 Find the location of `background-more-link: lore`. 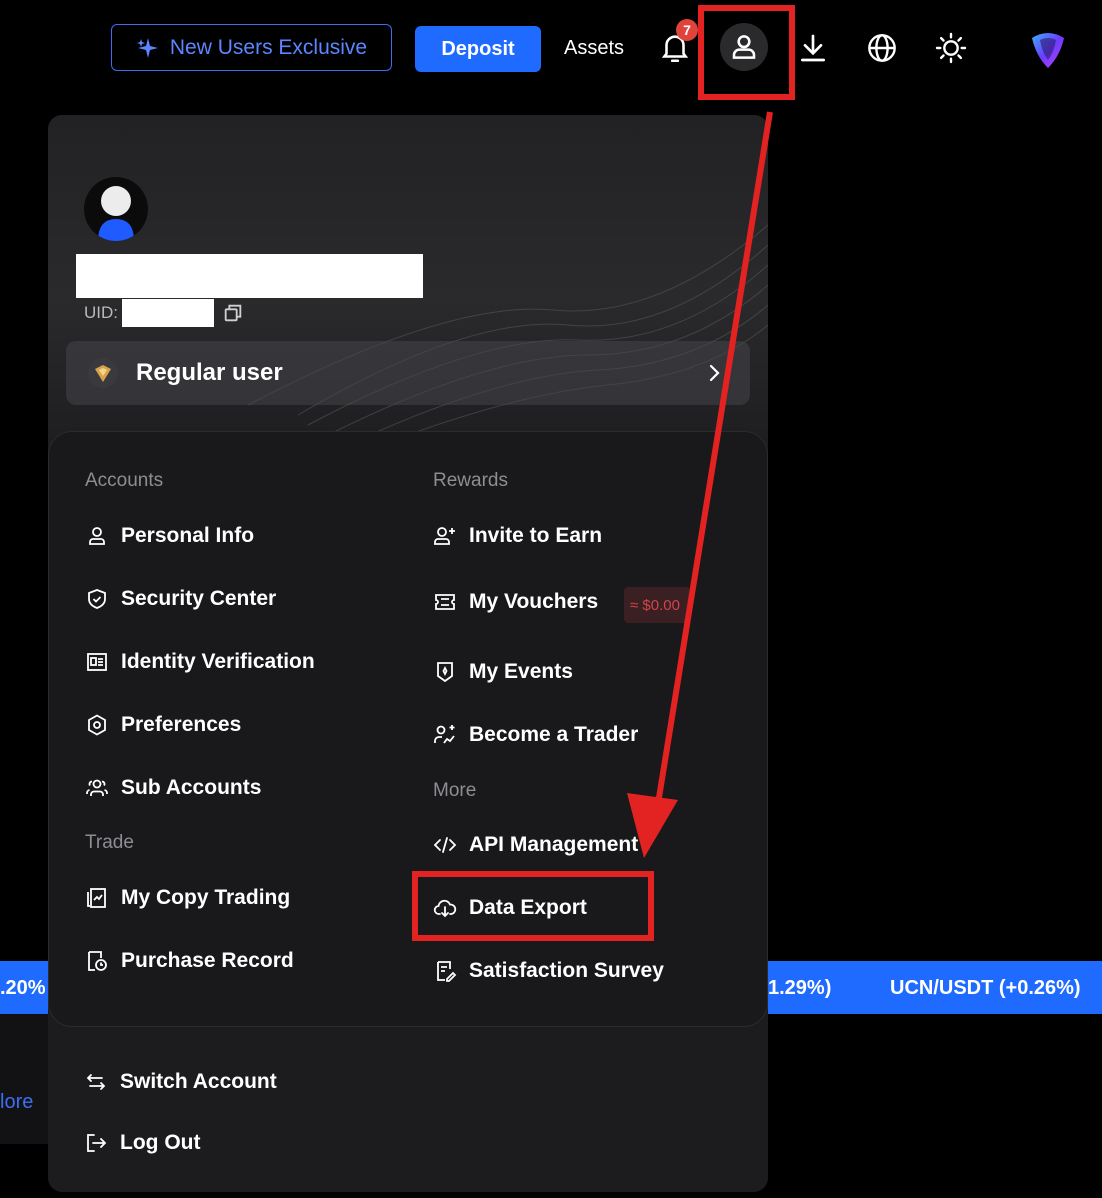

background-more-link: lore is located at coordinates (16, 1102).